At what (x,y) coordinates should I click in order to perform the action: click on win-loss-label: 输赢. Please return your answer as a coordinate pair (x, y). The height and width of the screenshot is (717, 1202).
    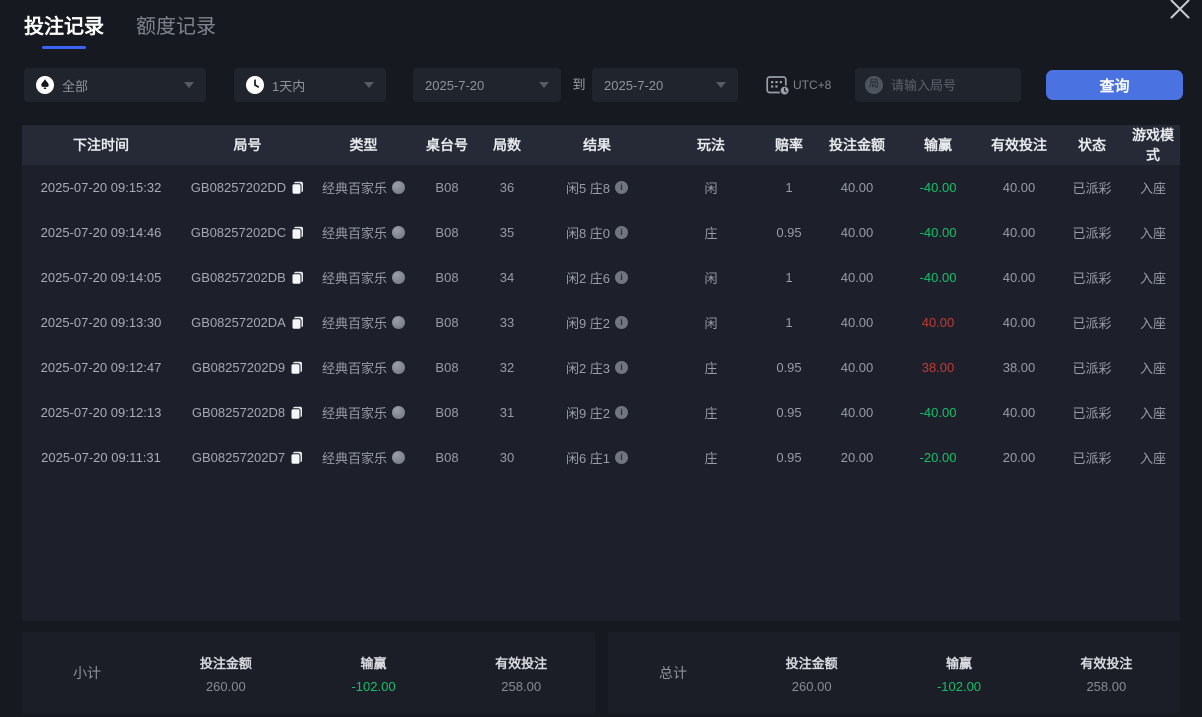
    Looking at the image, I should click on (373, 663).